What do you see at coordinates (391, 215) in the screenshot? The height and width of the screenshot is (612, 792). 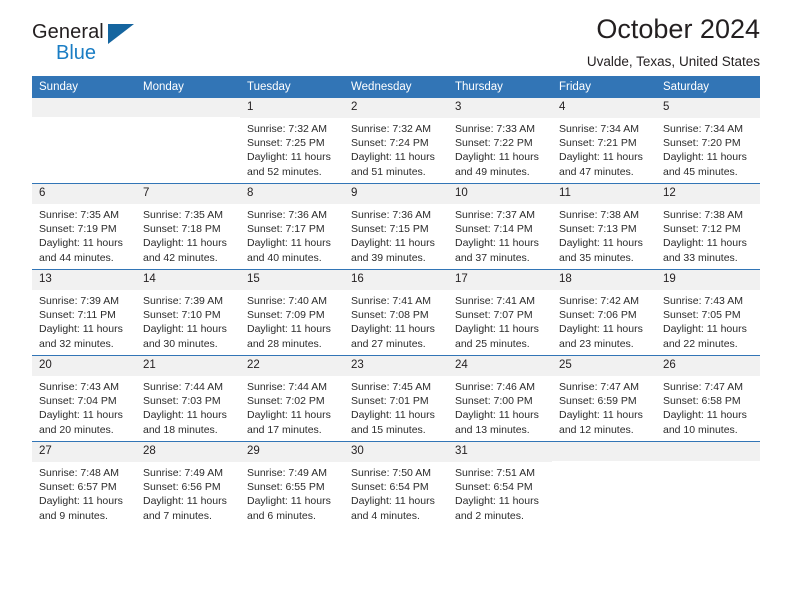 I see `sunrise-time: Sunrise: 7:36 AM` at bounding box center [391, 215].